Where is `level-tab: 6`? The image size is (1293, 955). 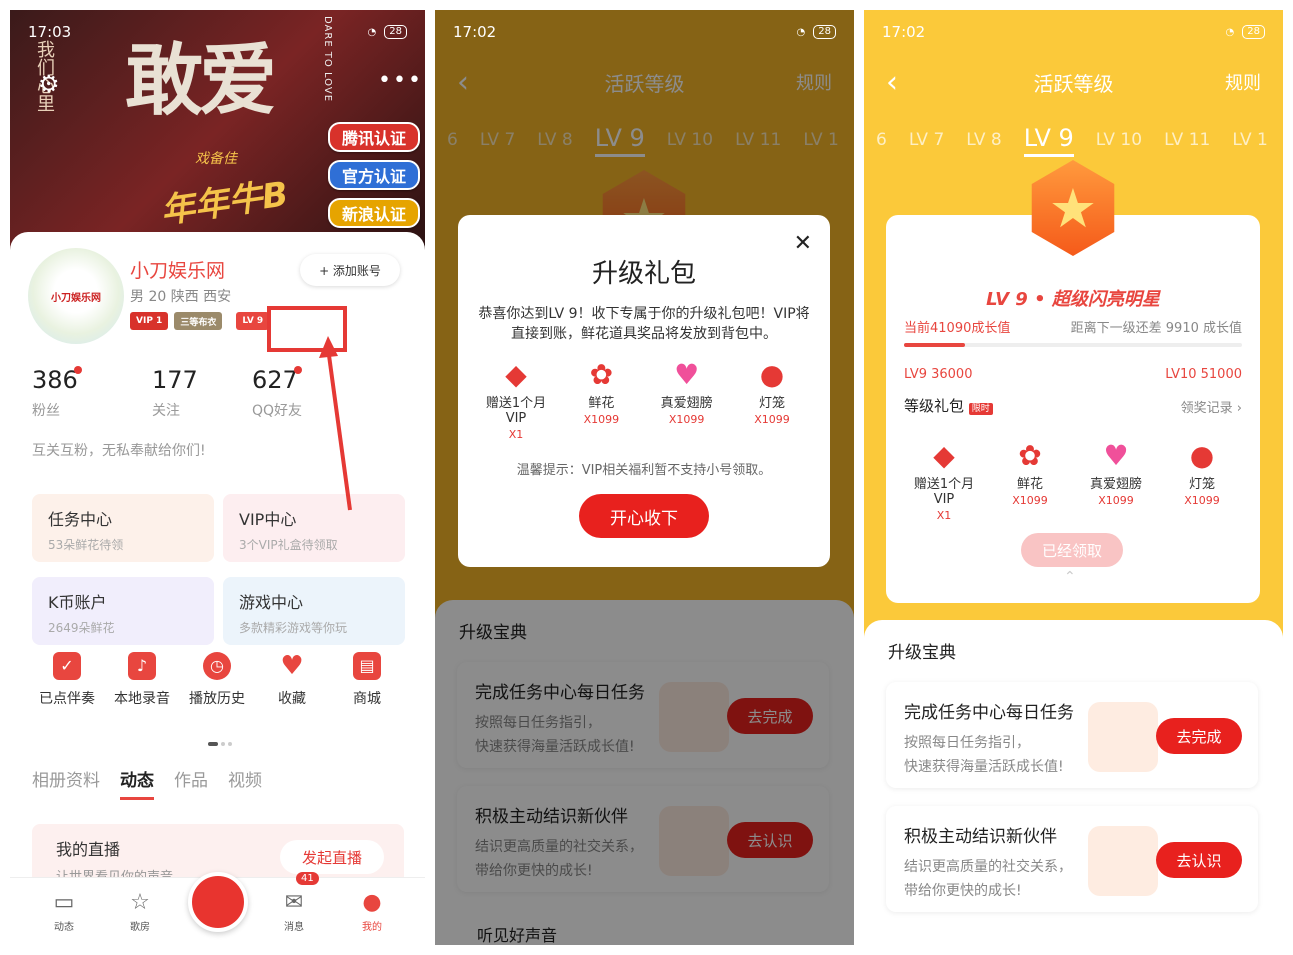
level-tab: 6 is located at coordinates (881, 140).